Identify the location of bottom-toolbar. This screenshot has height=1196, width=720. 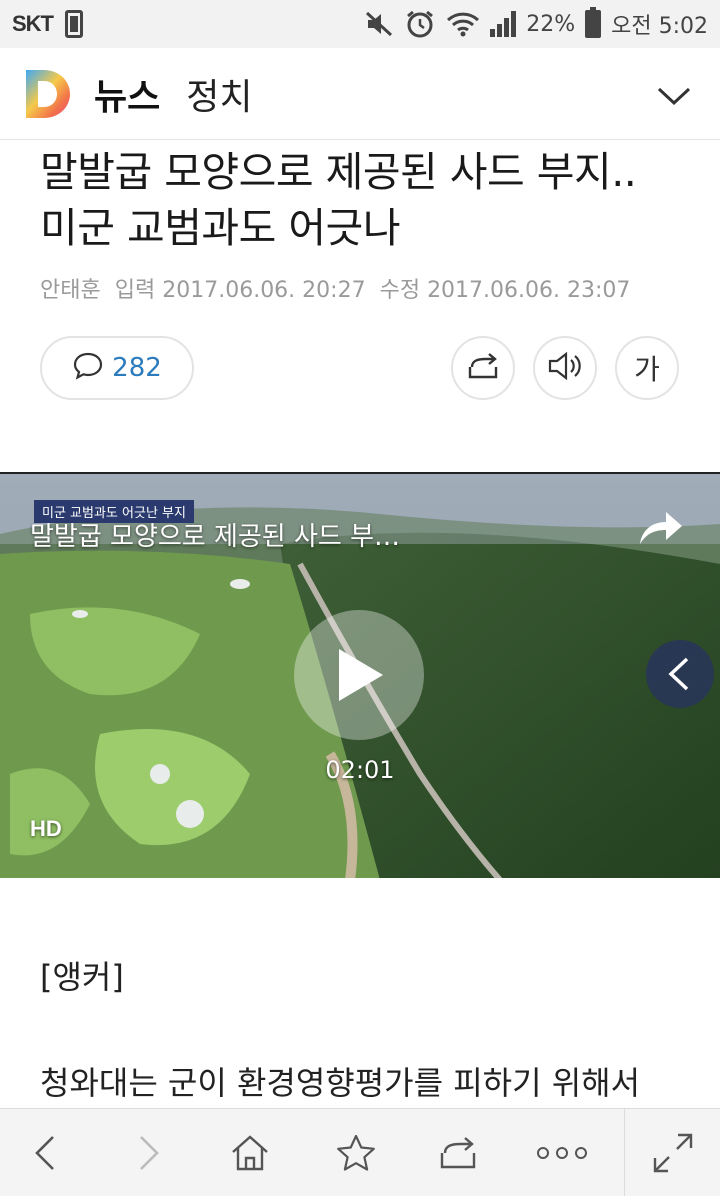
(360, 1152).